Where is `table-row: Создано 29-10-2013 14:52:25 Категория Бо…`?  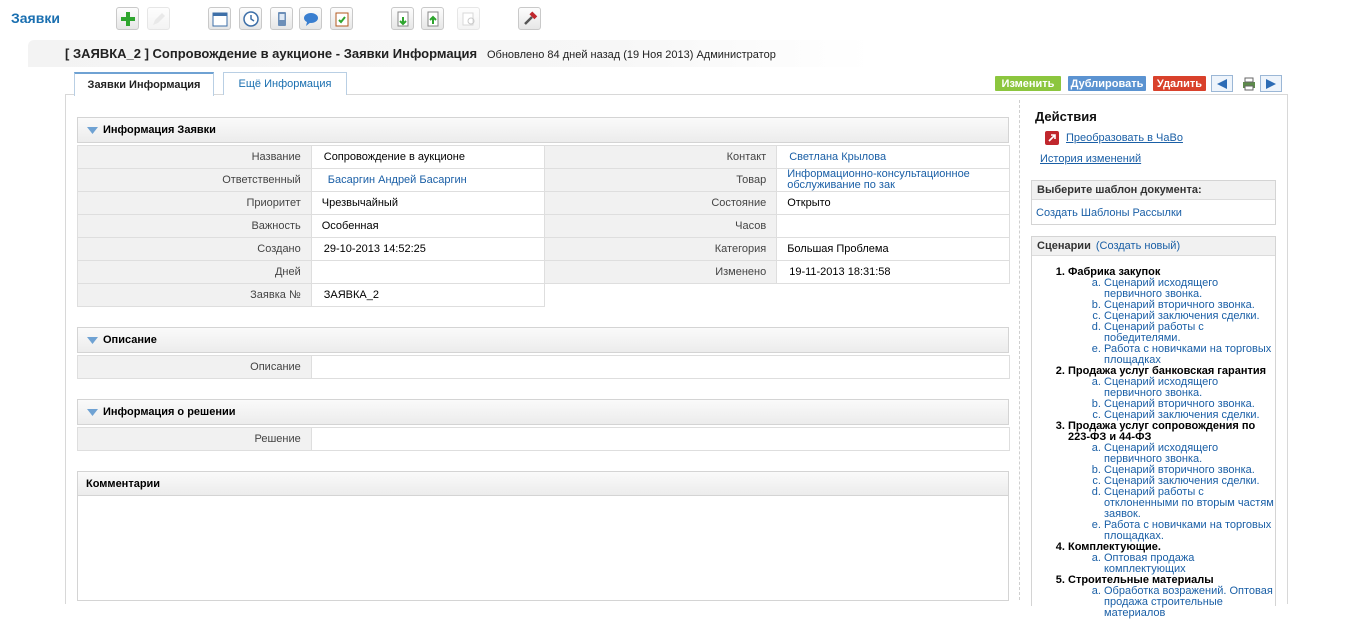
table-row: Создано 29-10-2013 14:52:25 Категория Бо… is located at coordinates (543, 249).